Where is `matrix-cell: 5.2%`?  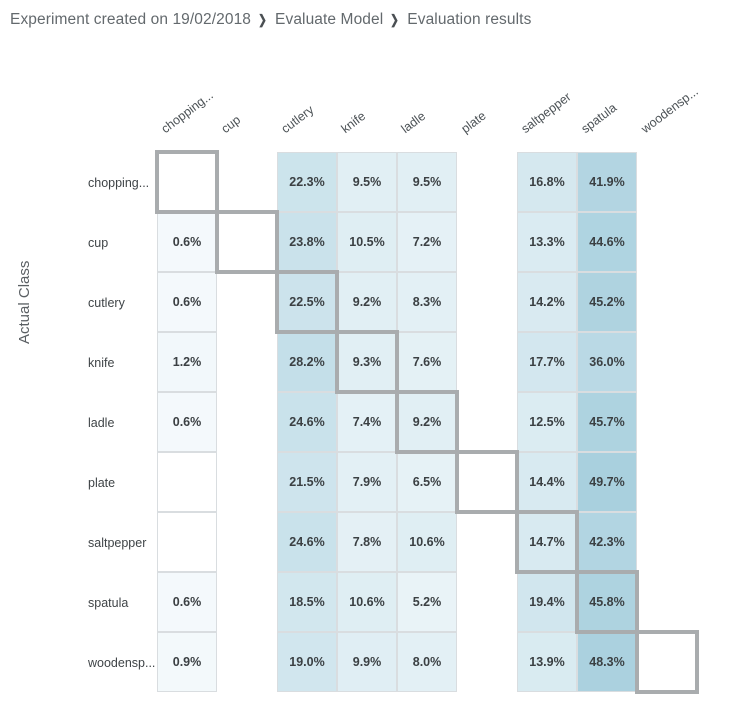 matrix-cell: 5.2% is located at coordinates (427, 602).